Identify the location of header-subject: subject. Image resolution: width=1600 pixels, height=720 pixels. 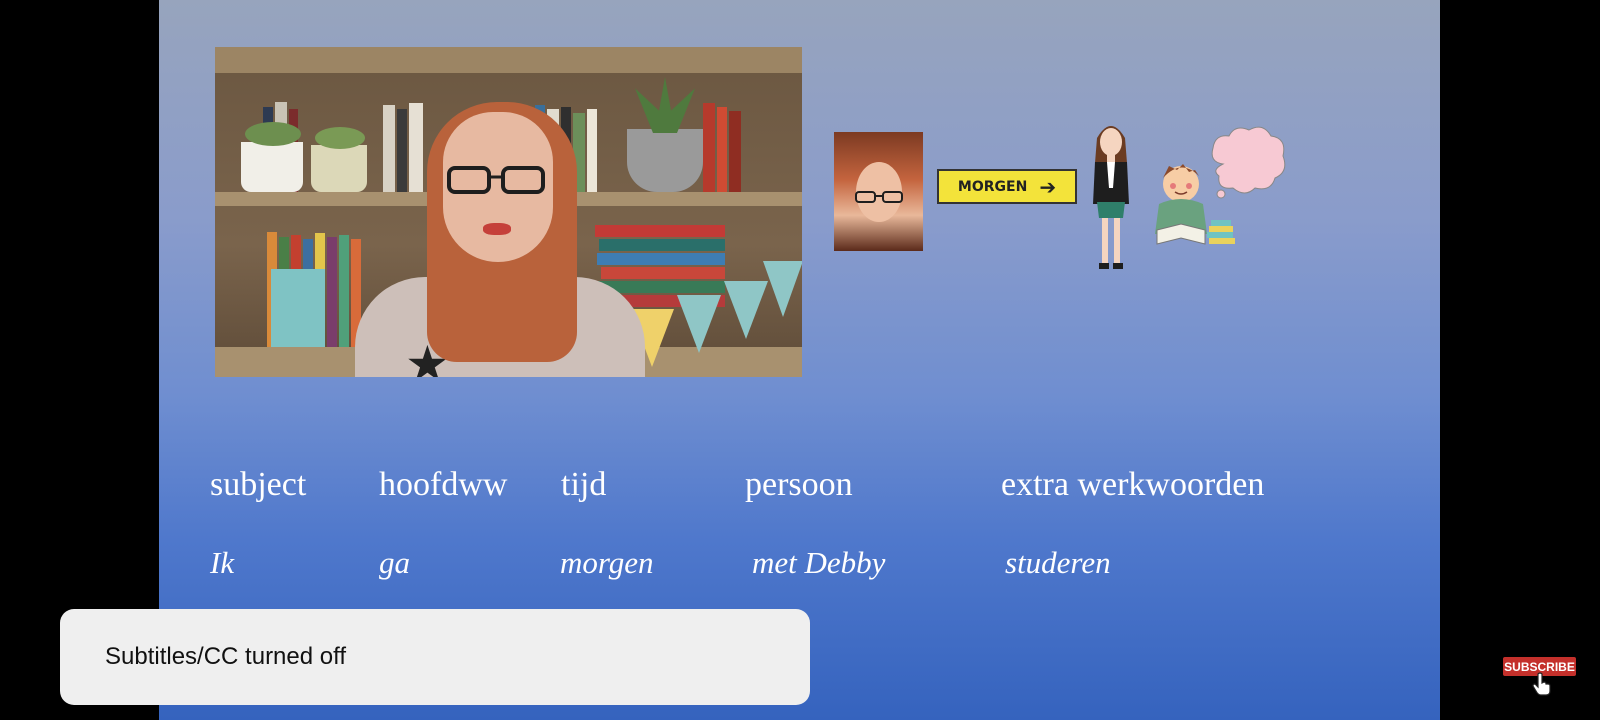
(258, 484).